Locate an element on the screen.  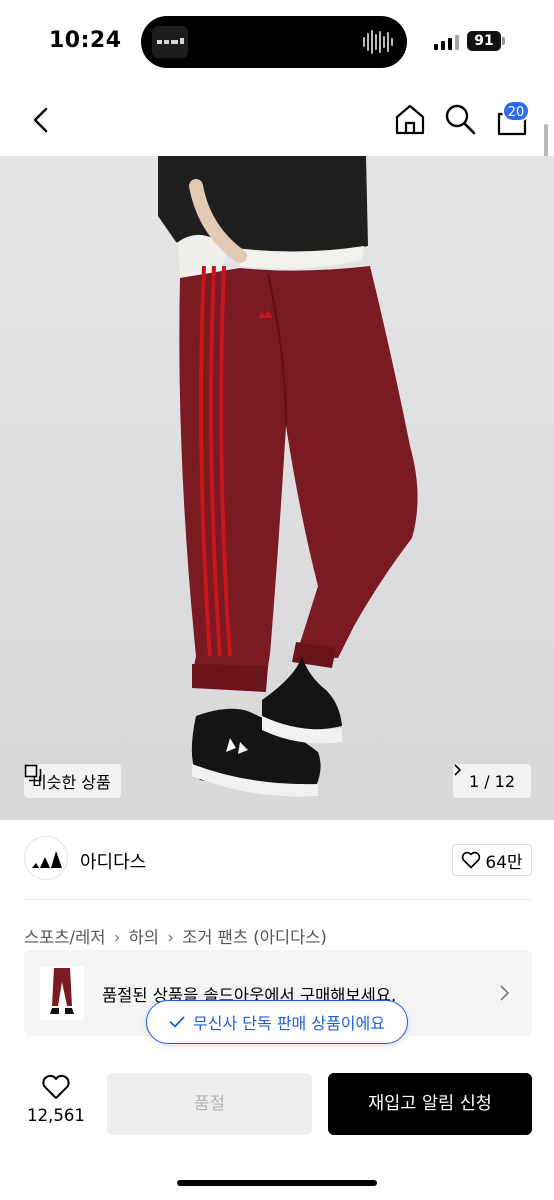
exclusive-badge-label: 무신사 단독 판매 상품이에요 is located at coordinates (289, 1023).